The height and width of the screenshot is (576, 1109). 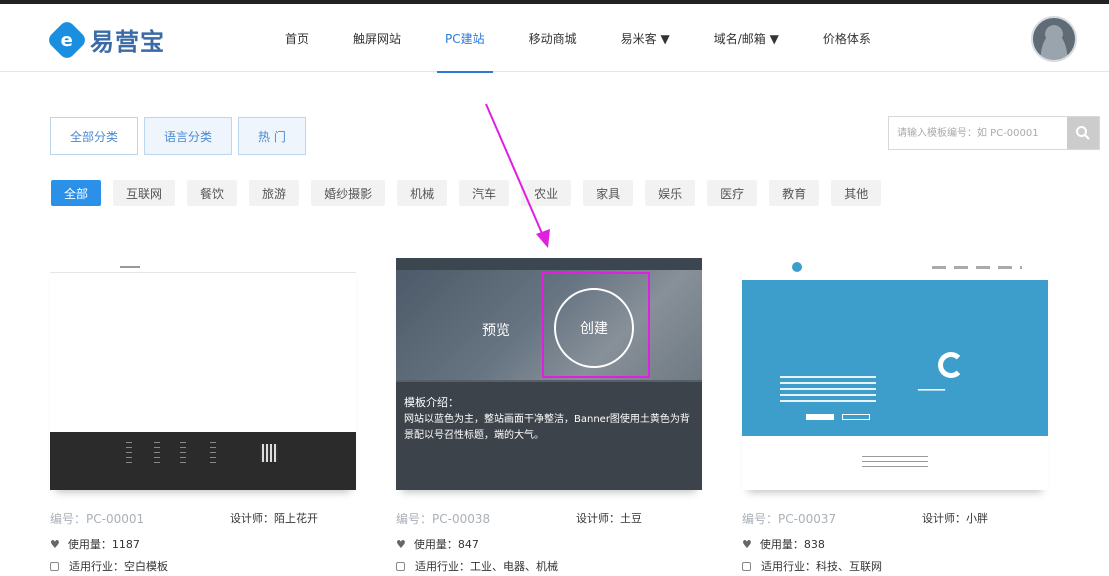 I want to click on industry-food: 餐饮, so click(x=212, y=193).